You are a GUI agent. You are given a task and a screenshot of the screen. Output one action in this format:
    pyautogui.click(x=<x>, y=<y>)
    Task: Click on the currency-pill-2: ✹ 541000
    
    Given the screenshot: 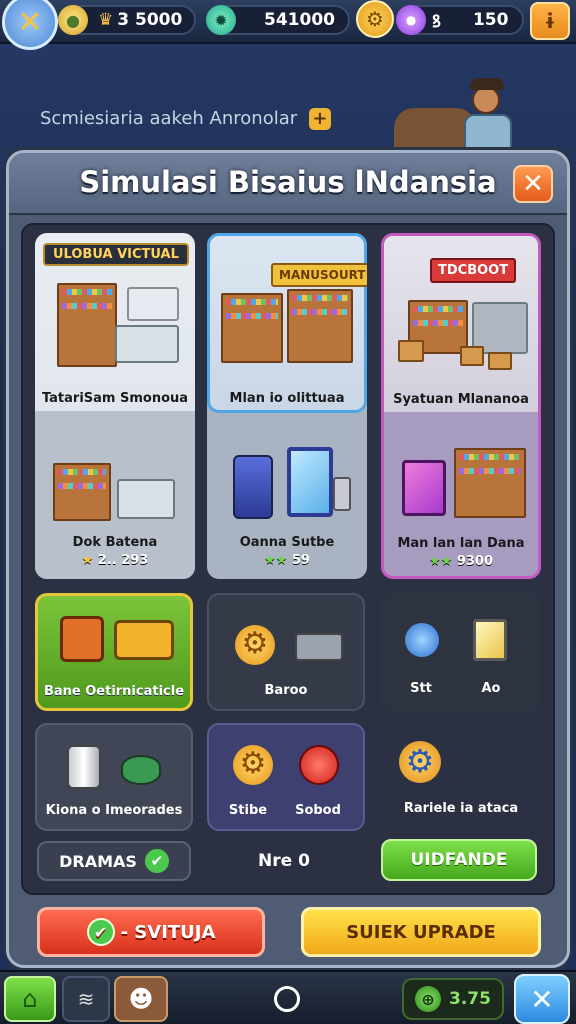 What is the action you would take?
    pyautogui.click(x=278, y=20)
    